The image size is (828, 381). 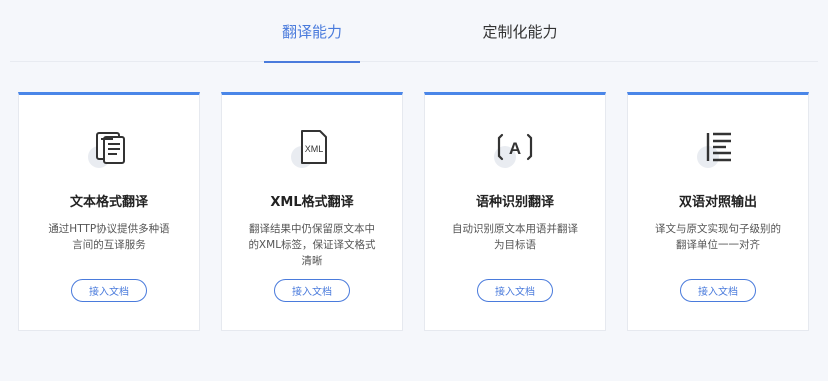 What do you see at coordinates (515, 237) in the screenshot?
I see `card-description: 自动识别原文本用语并翻译 为目标语` at bounding box center [515, 237].